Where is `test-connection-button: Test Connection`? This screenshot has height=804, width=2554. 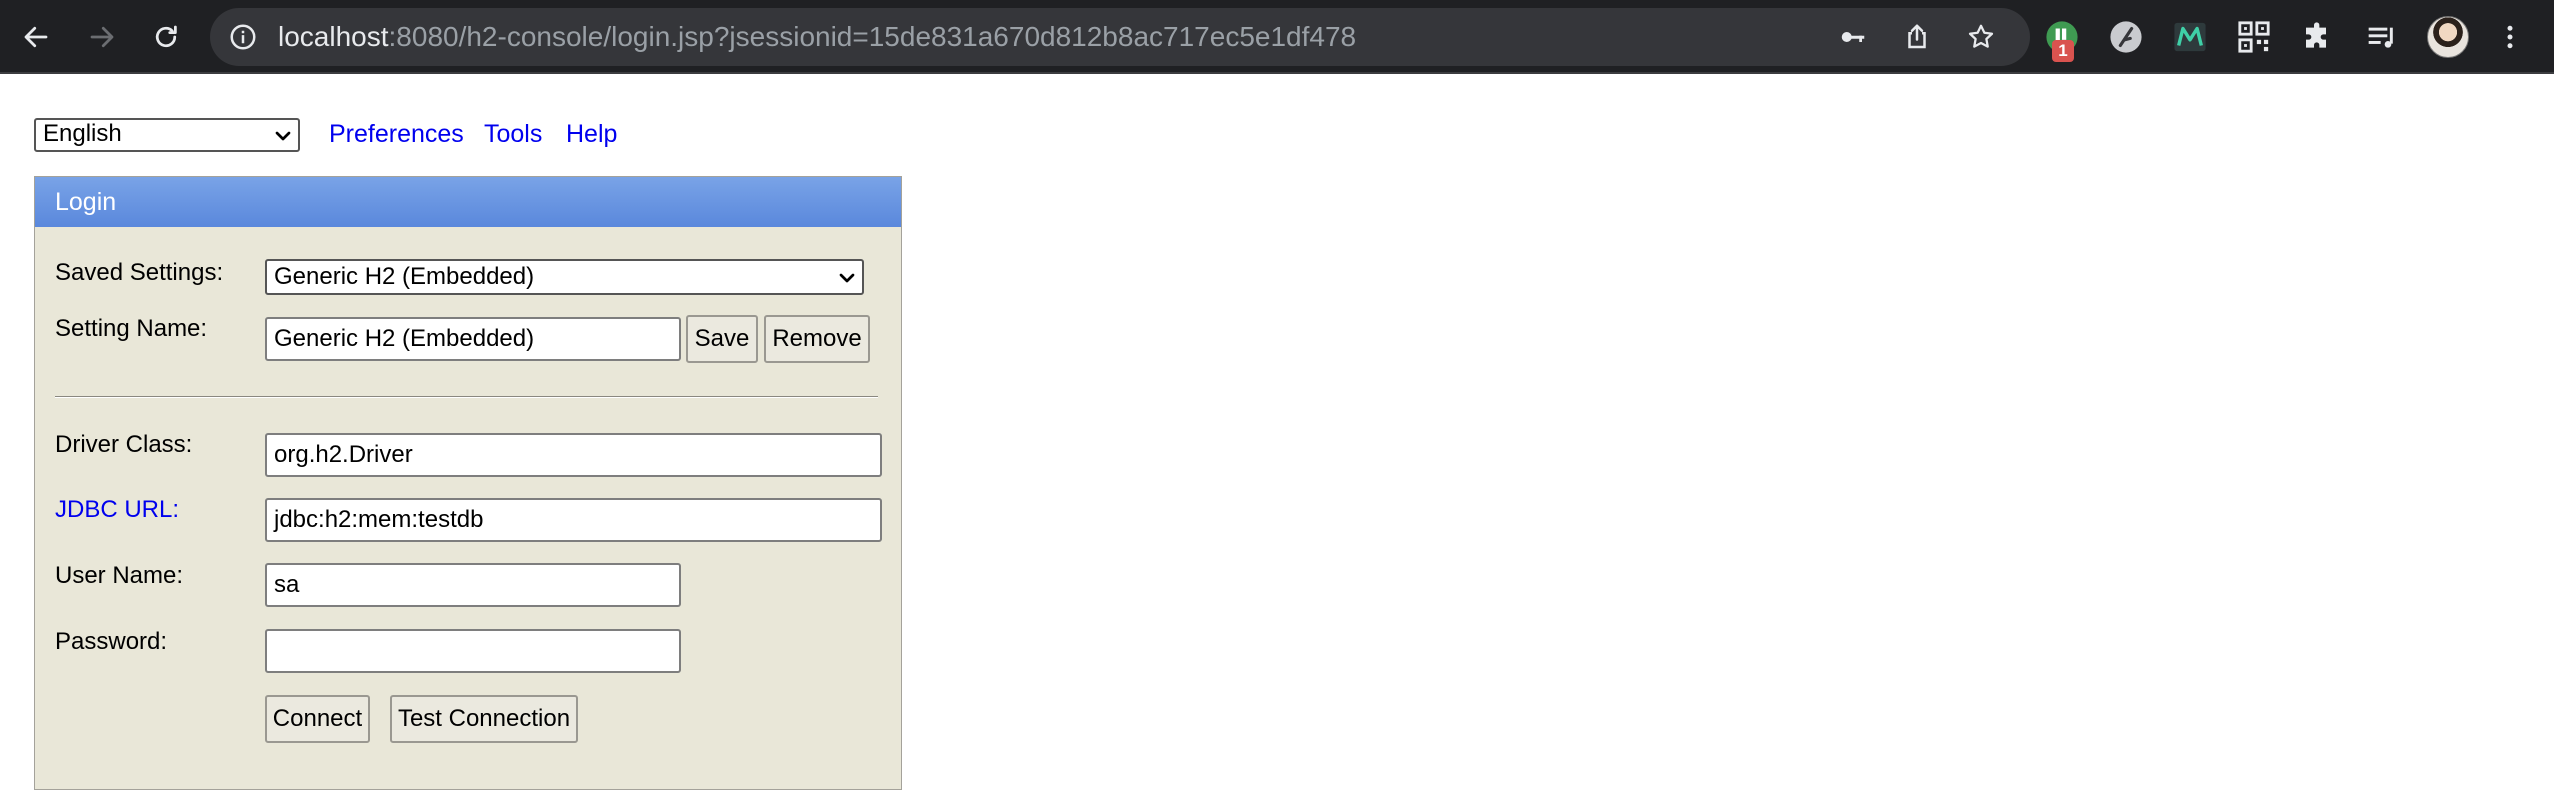
test-connection-button: Test Connection is located at coordinates (484, 719).